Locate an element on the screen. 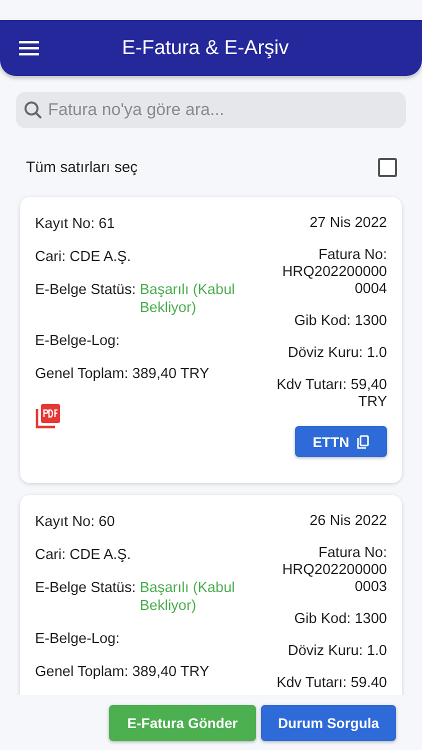 This screenshot has height=750, width=422. app-title: E-Fatura & E-Arşiv is located at coordinates (205, 48).